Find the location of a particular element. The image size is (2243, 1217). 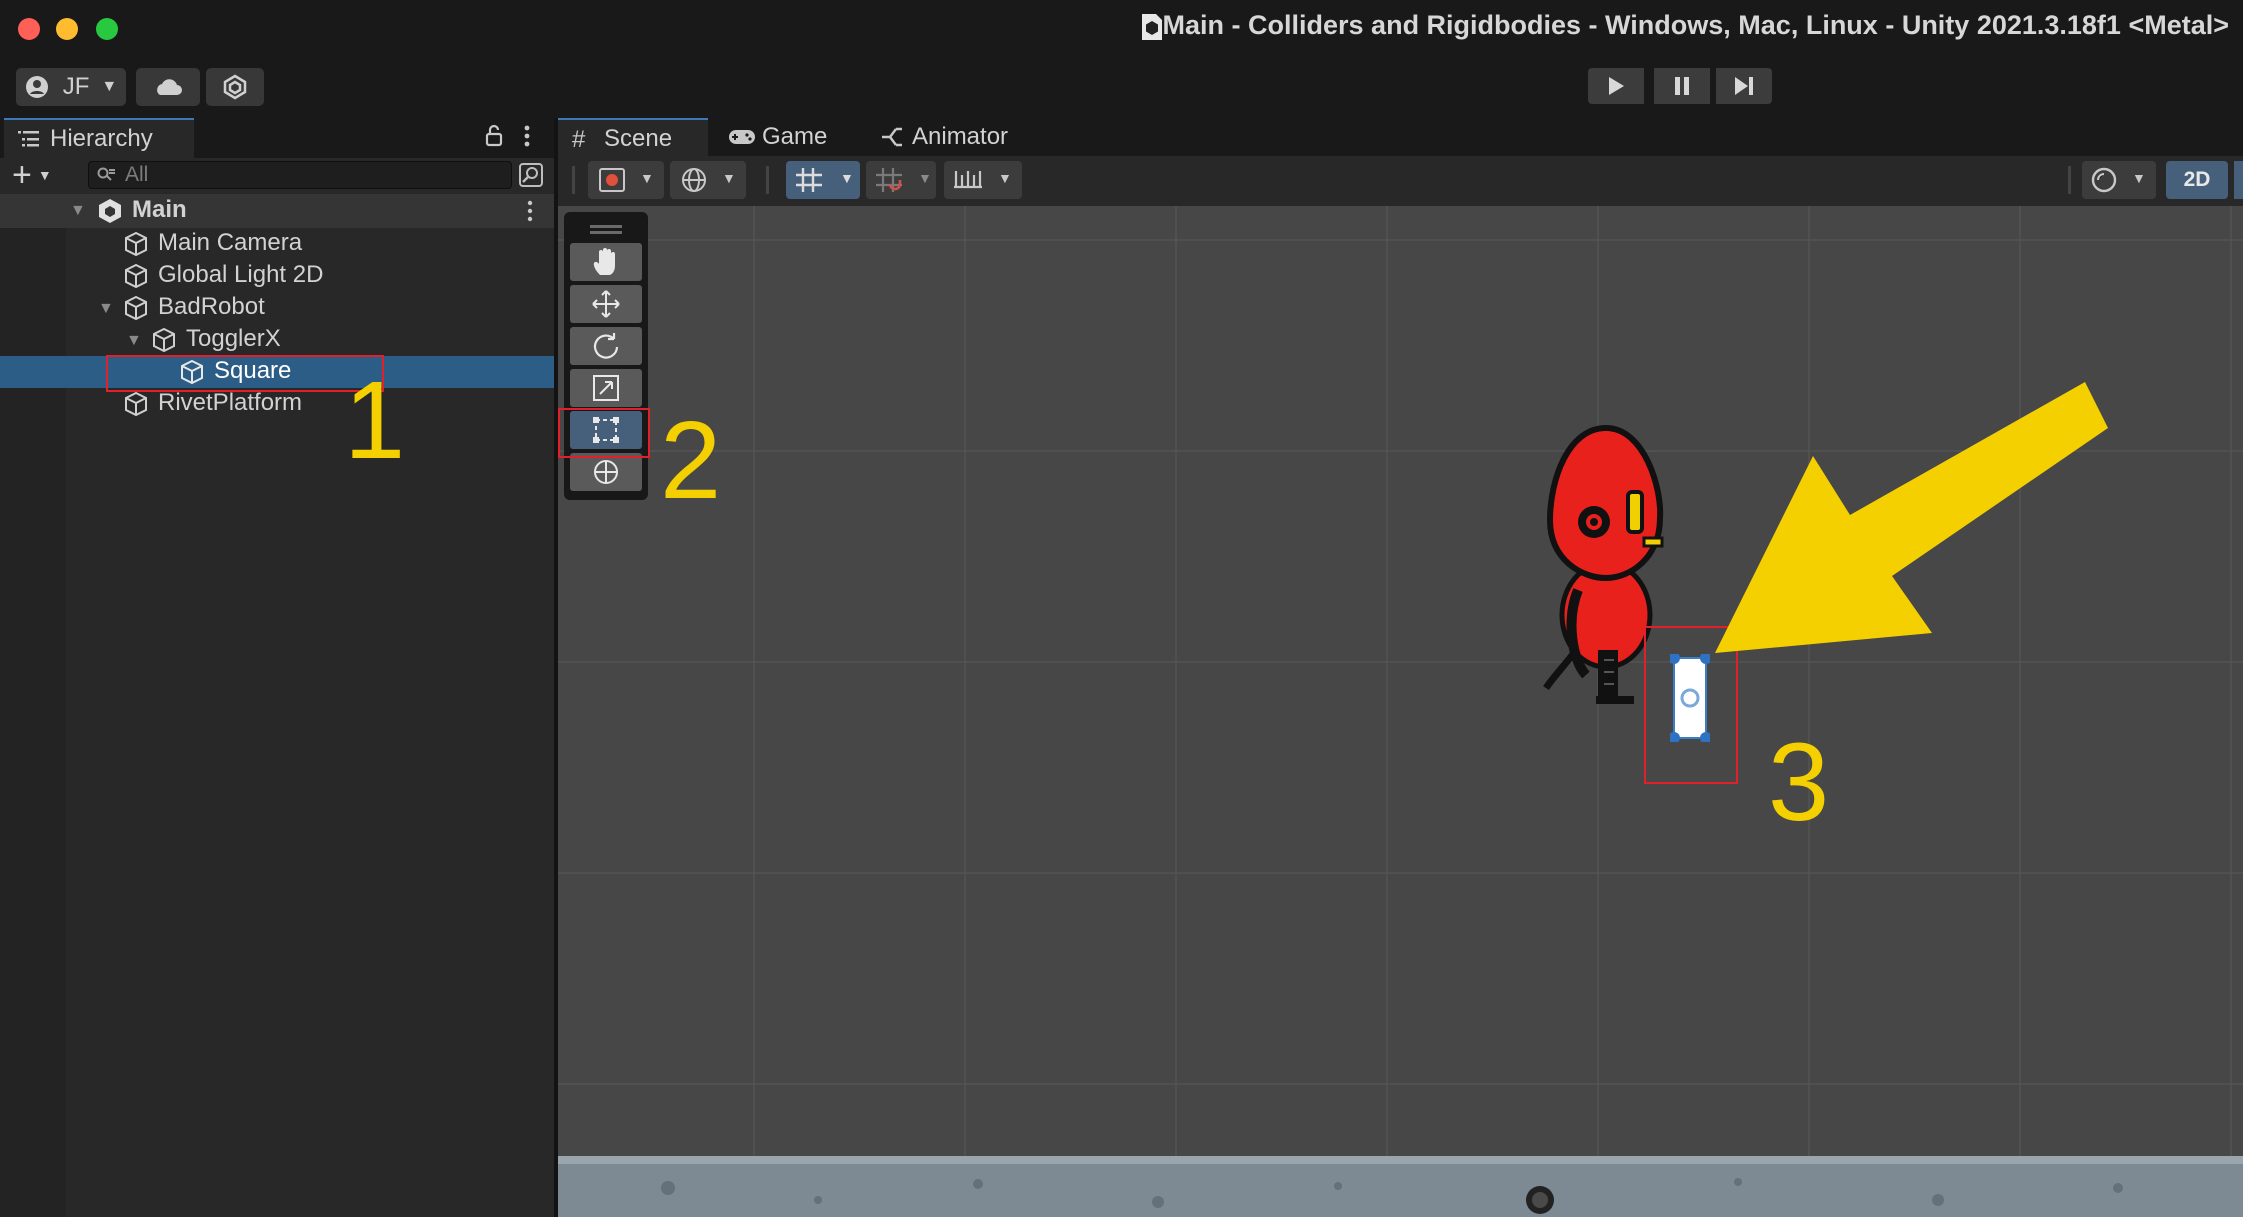

tab-hierarchy: Hierarchy is located at coordinates (99, 138).